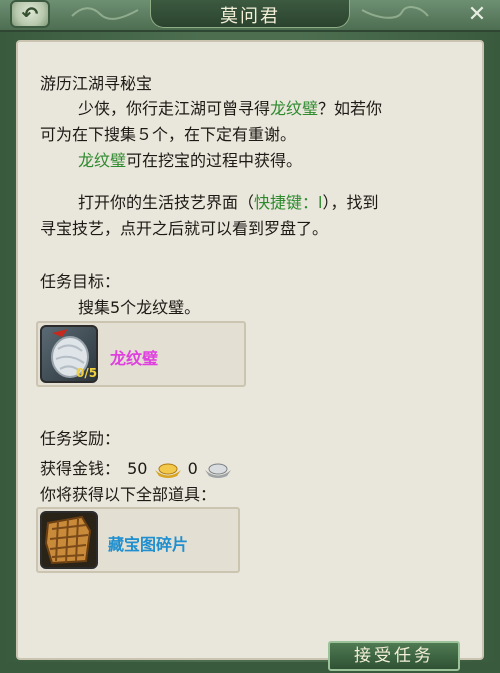  Describe the element at coordinates (148, 544) in the screenshot. I see `reward-item-name: 藏宝图碎片` at that location.